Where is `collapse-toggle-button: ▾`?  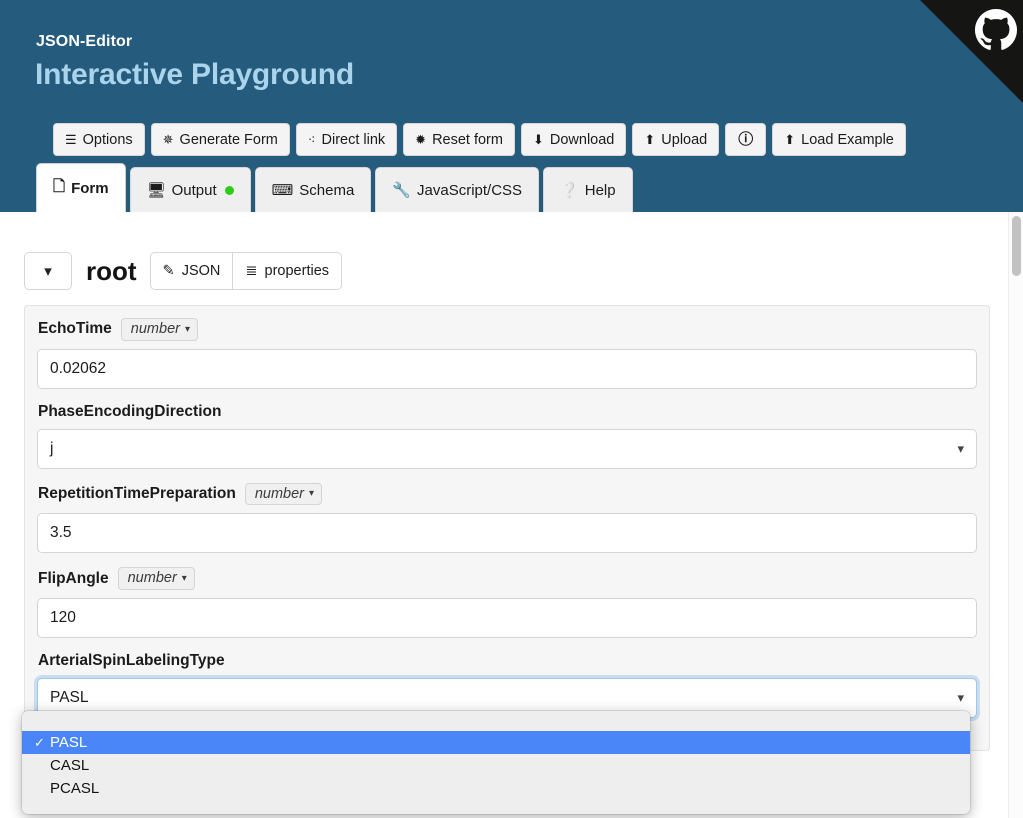
collapse-toggle-button: ▾ is located at coordinates (48, 271).